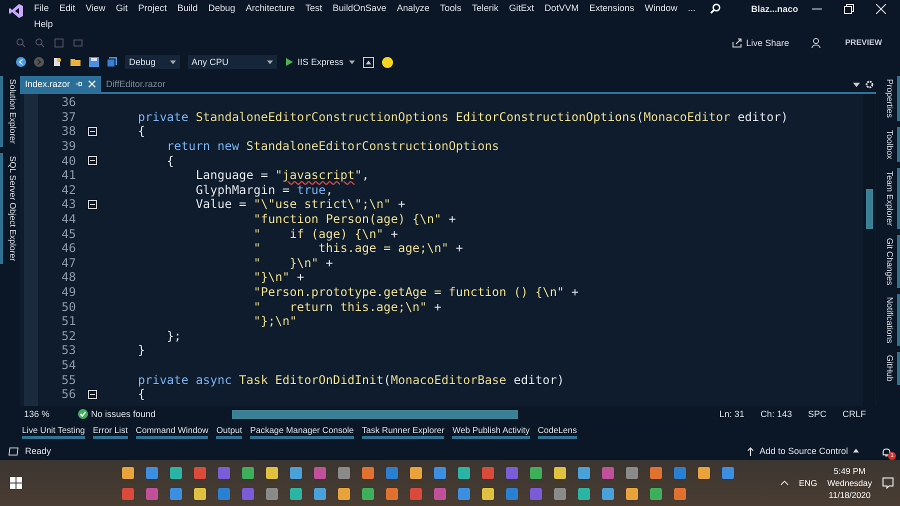 Image resolution: width=900 pixels, height=506 pixels. Describe the element at coordinates (415, 292) in the screenshot. I see `code-line: "Person.prototype.getAge = function () {\n" +` at that location.